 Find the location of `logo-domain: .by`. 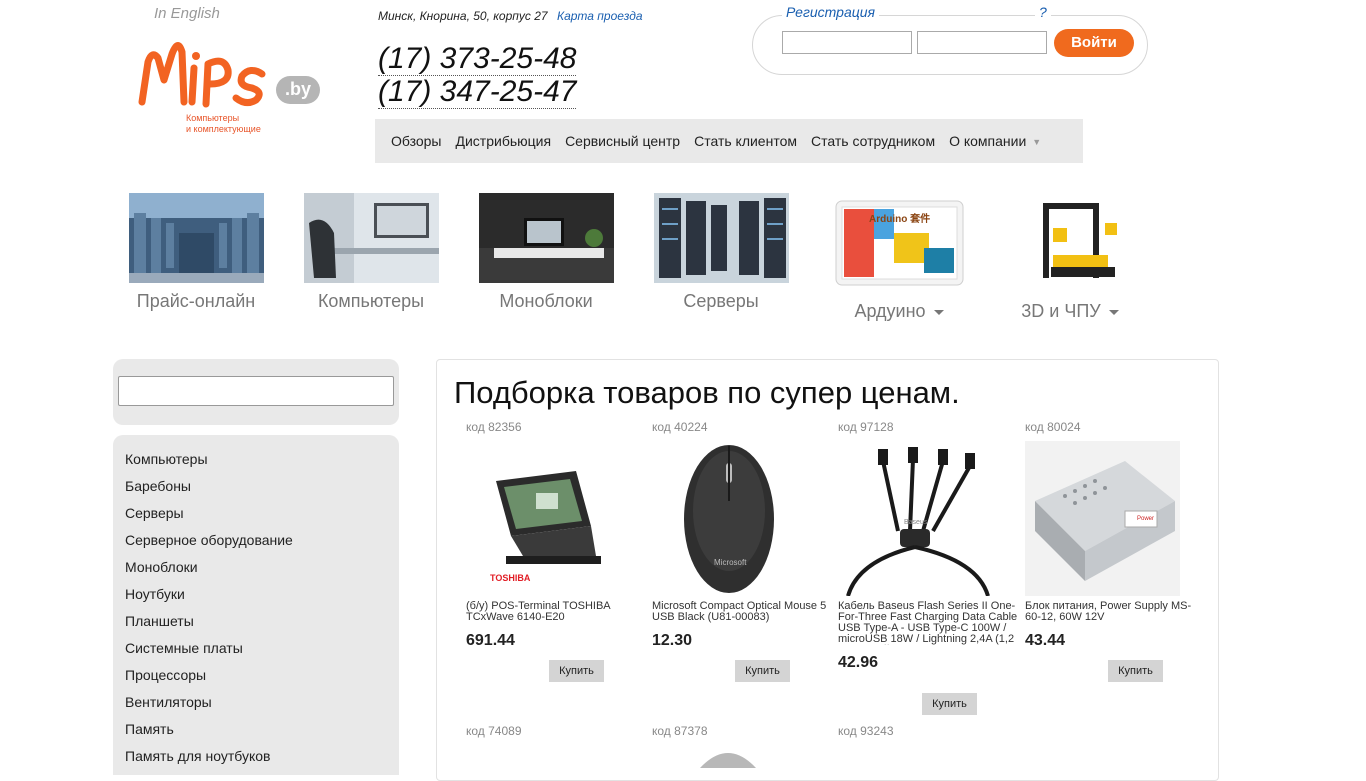

logo-domain: .by is located at coordinates (298, 89).